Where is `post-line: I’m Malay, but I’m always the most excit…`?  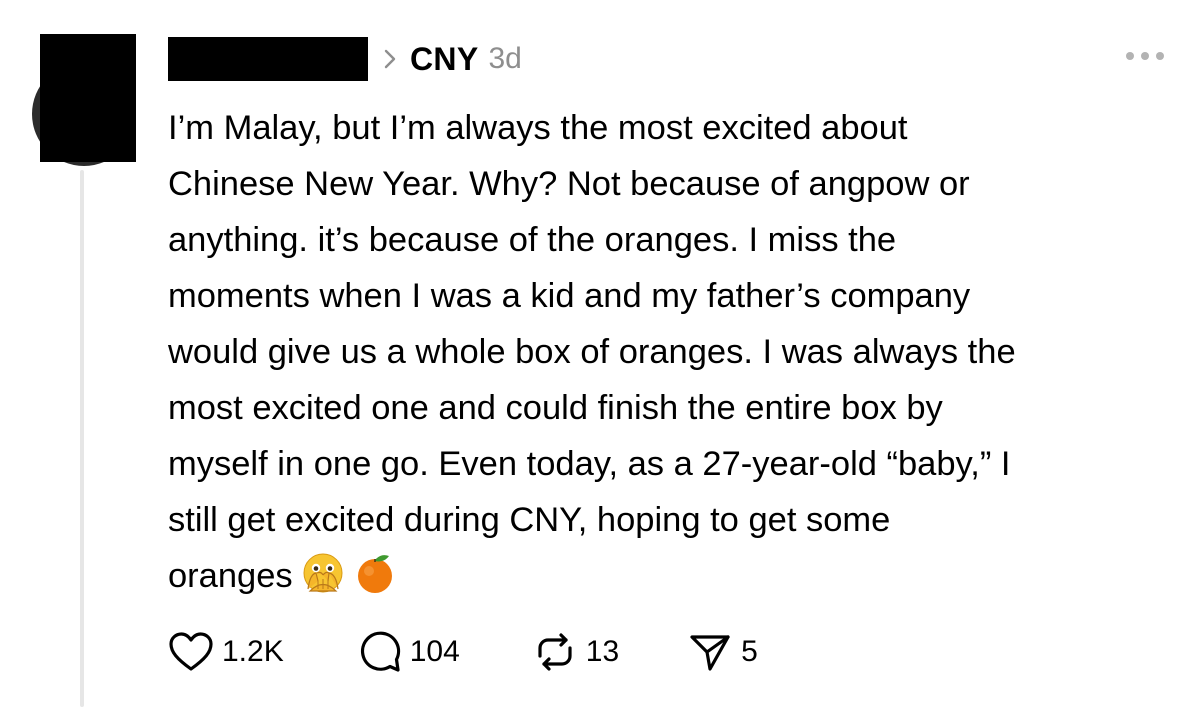 post-line: I’m Malay, but I’m always the most excit… is located at coordinates (538, 128).